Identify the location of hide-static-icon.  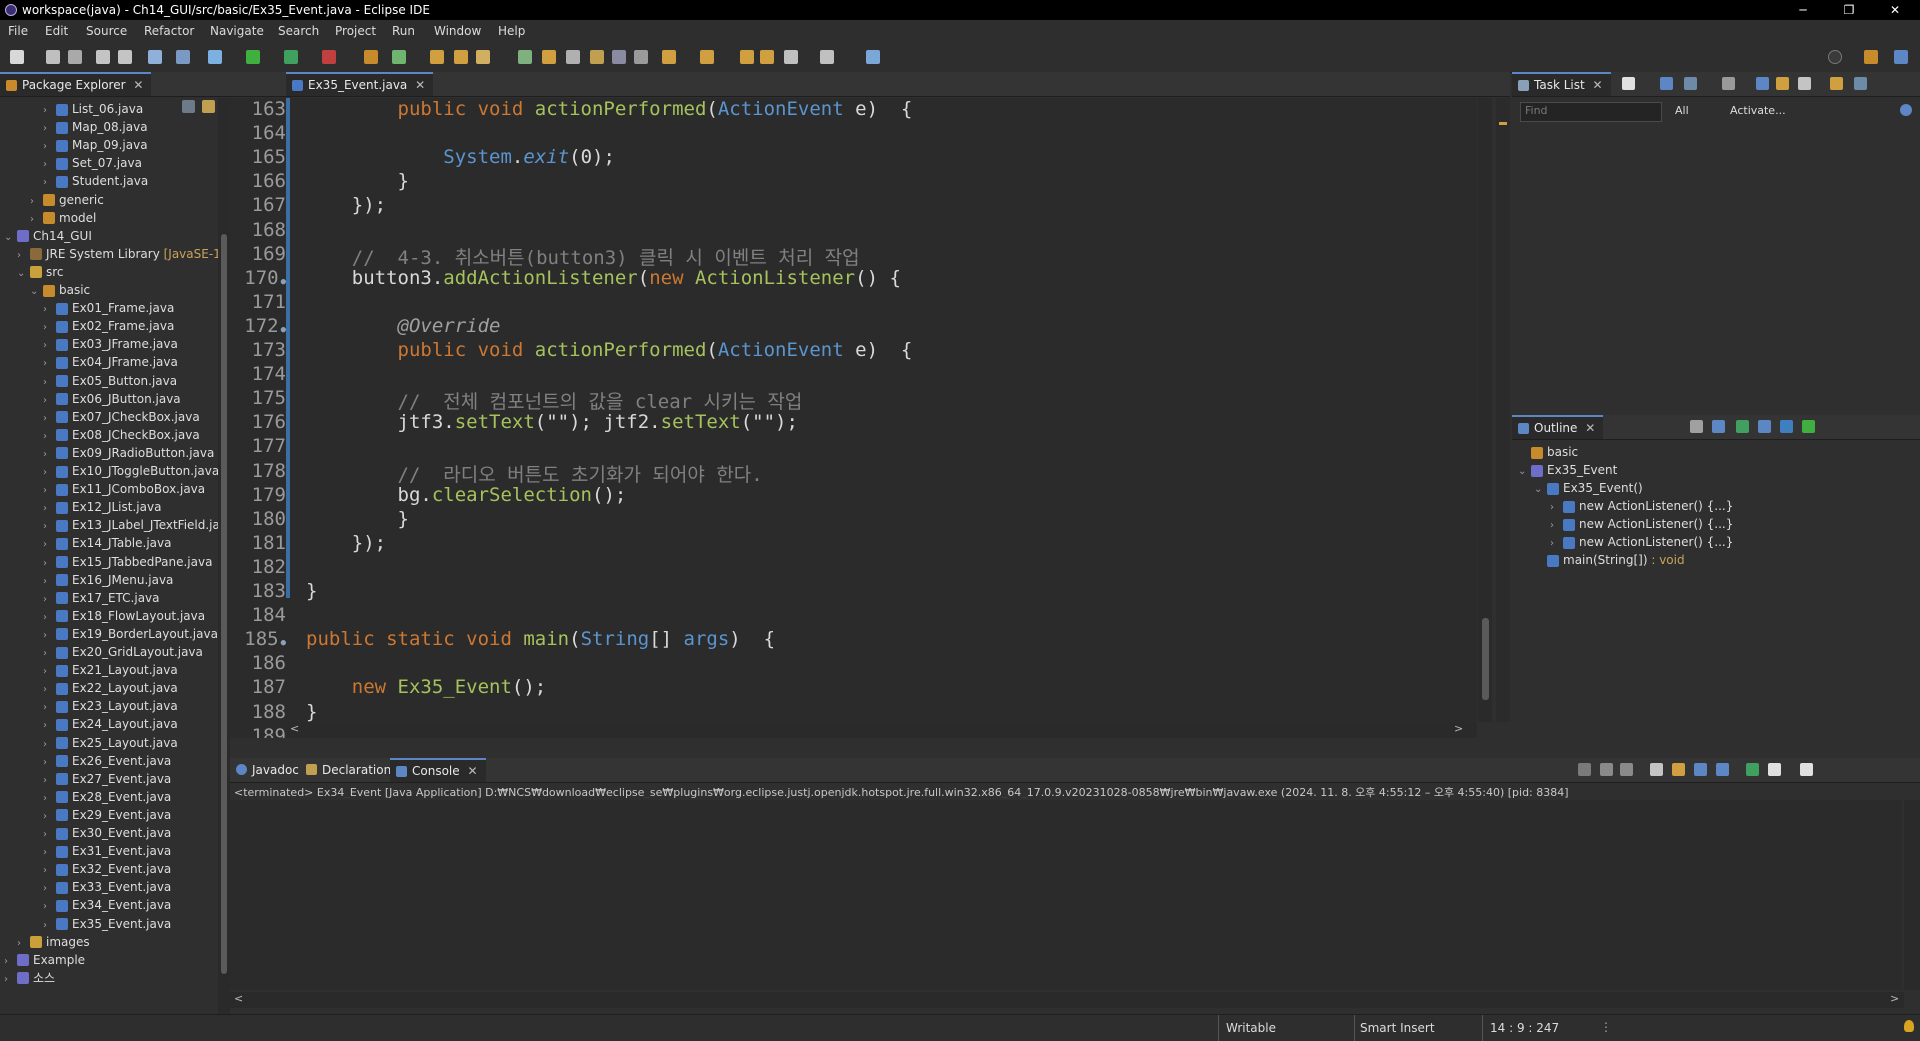
(1742, 426).